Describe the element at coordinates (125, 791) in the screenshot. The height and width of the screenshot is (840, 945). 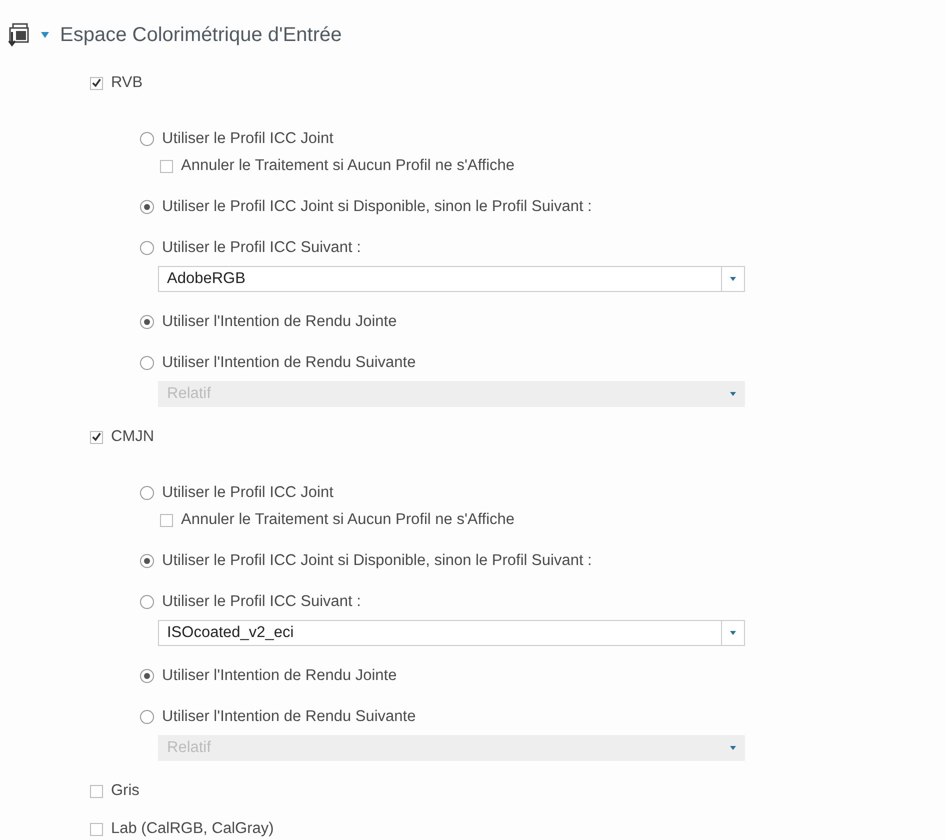
I see `checkbox-label: Gris` at that location.